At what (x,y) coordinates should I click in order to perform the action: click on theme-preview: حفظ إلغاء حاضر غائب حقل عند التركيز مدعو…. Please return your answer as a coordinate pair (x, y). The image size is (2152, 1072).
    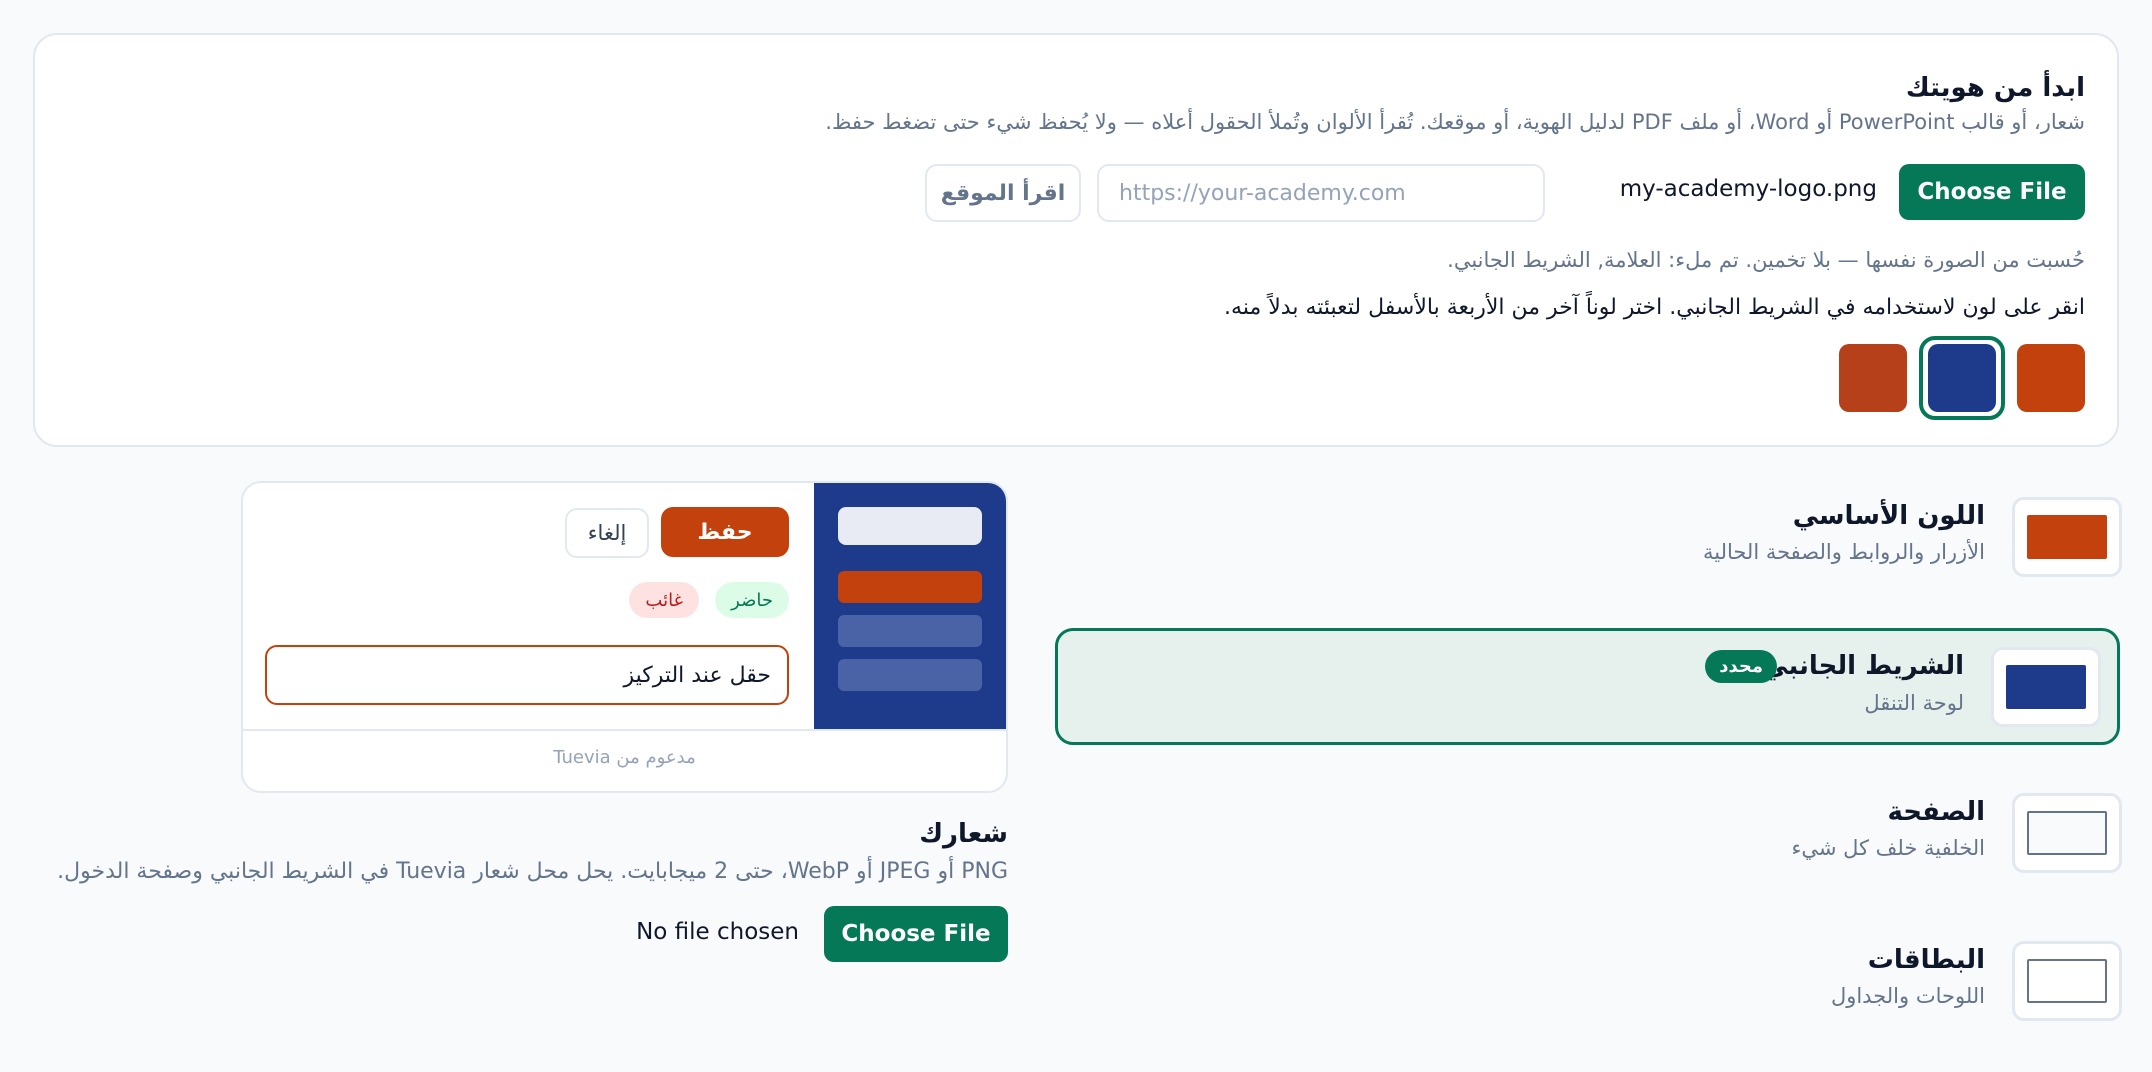
    Looking at the image, I should click on (624, 637).